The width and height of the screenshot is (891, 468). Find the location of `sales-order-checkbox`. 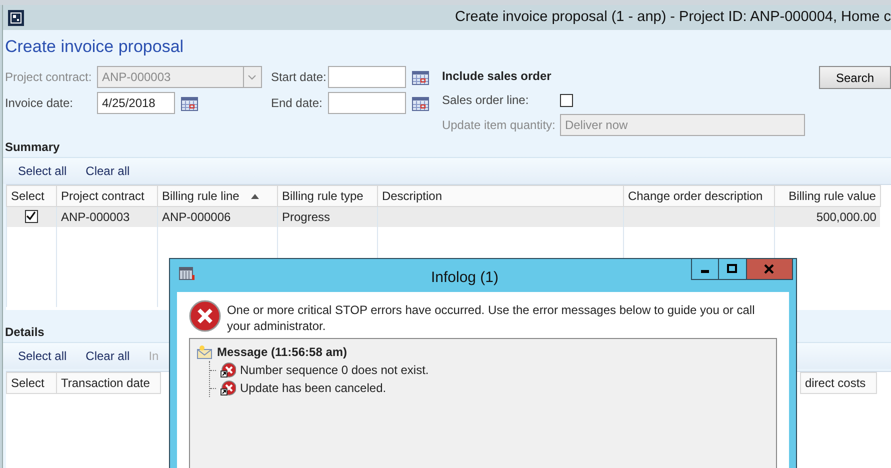

sales-order-checkbox is located at coordinates (566, 100).